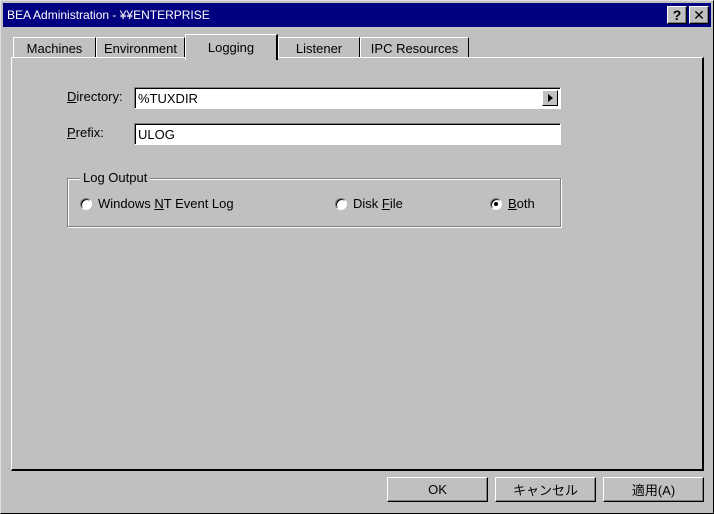 The image size is (714, 514). I want to click on apply-button: 適用(A), so click(653, 489).